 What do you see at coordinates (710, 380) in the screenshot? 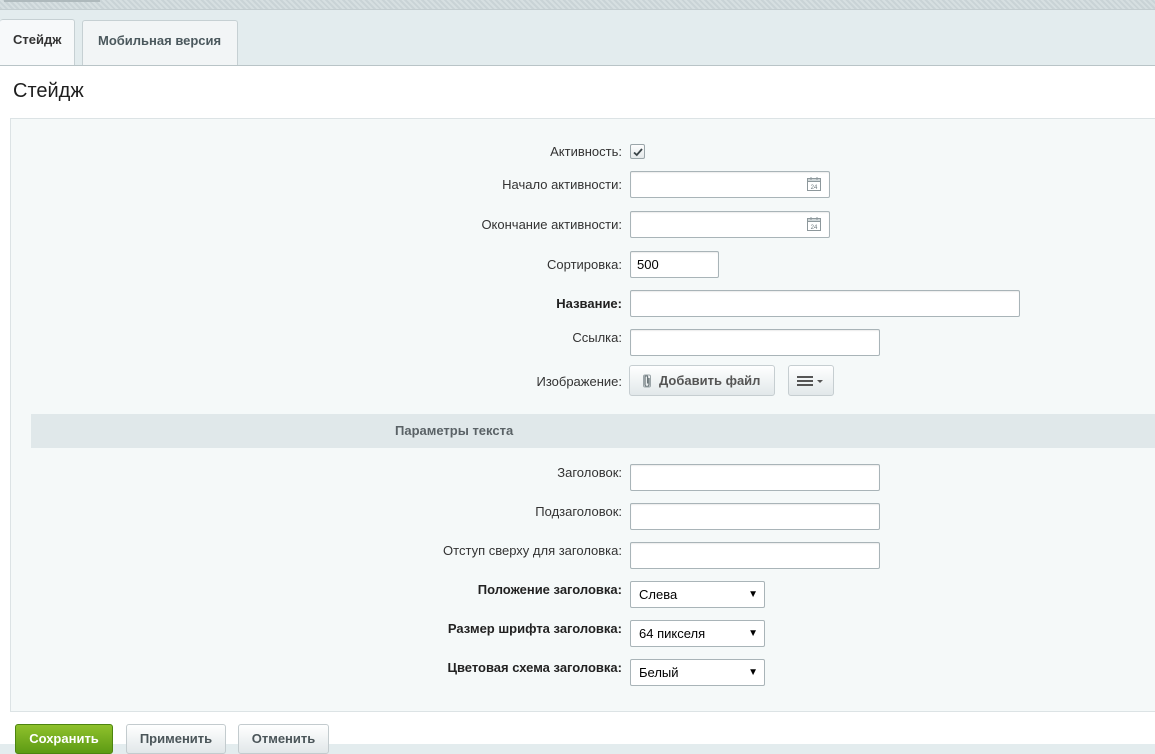
I see `add-file-label: Добавить файл` at bounding box center [710, 380].